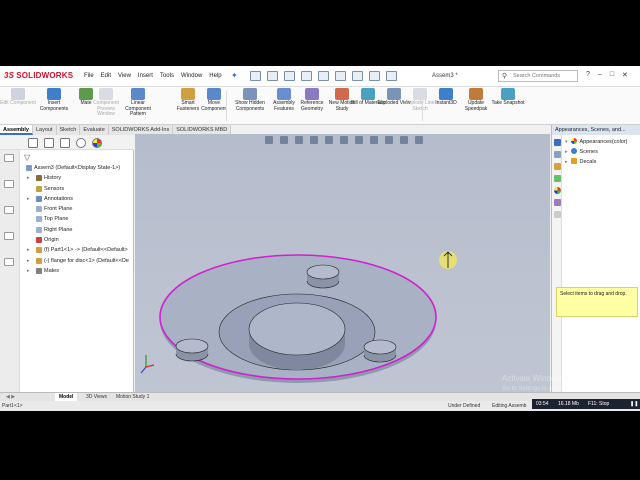 This screenshot has height=480, width=640. What do you see at coordinates (215, 76) in the screenshot?
I see `menu-help: Help` at bounding box center [215, 76].